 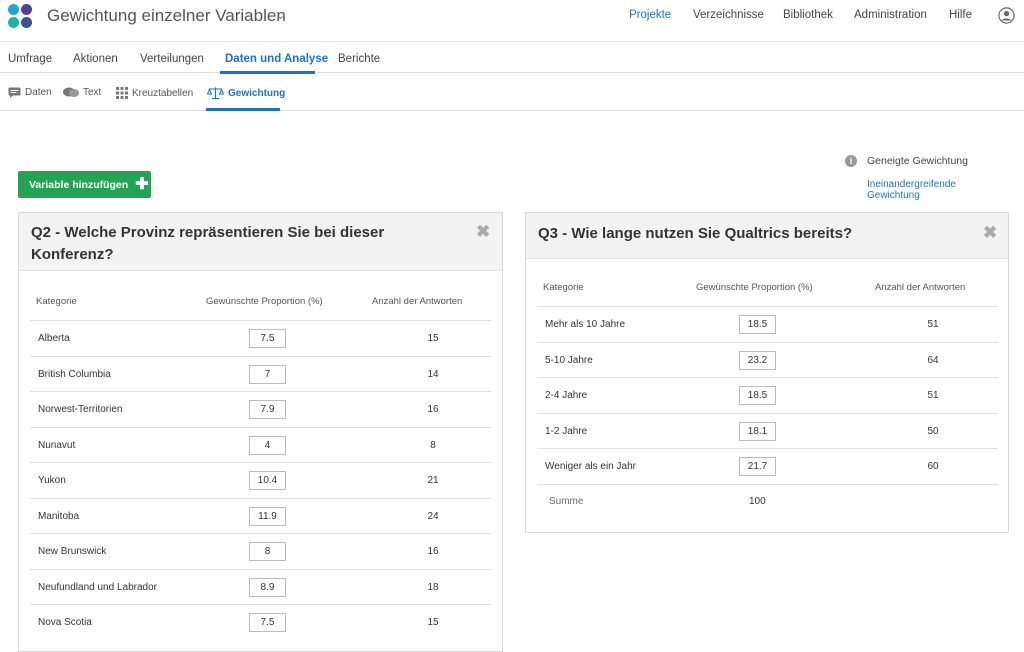 What do you see at coordinates (280, 15) in the screenshot?
I see `chevron-down-icon: ⌄` at bounding box center [280, 15].